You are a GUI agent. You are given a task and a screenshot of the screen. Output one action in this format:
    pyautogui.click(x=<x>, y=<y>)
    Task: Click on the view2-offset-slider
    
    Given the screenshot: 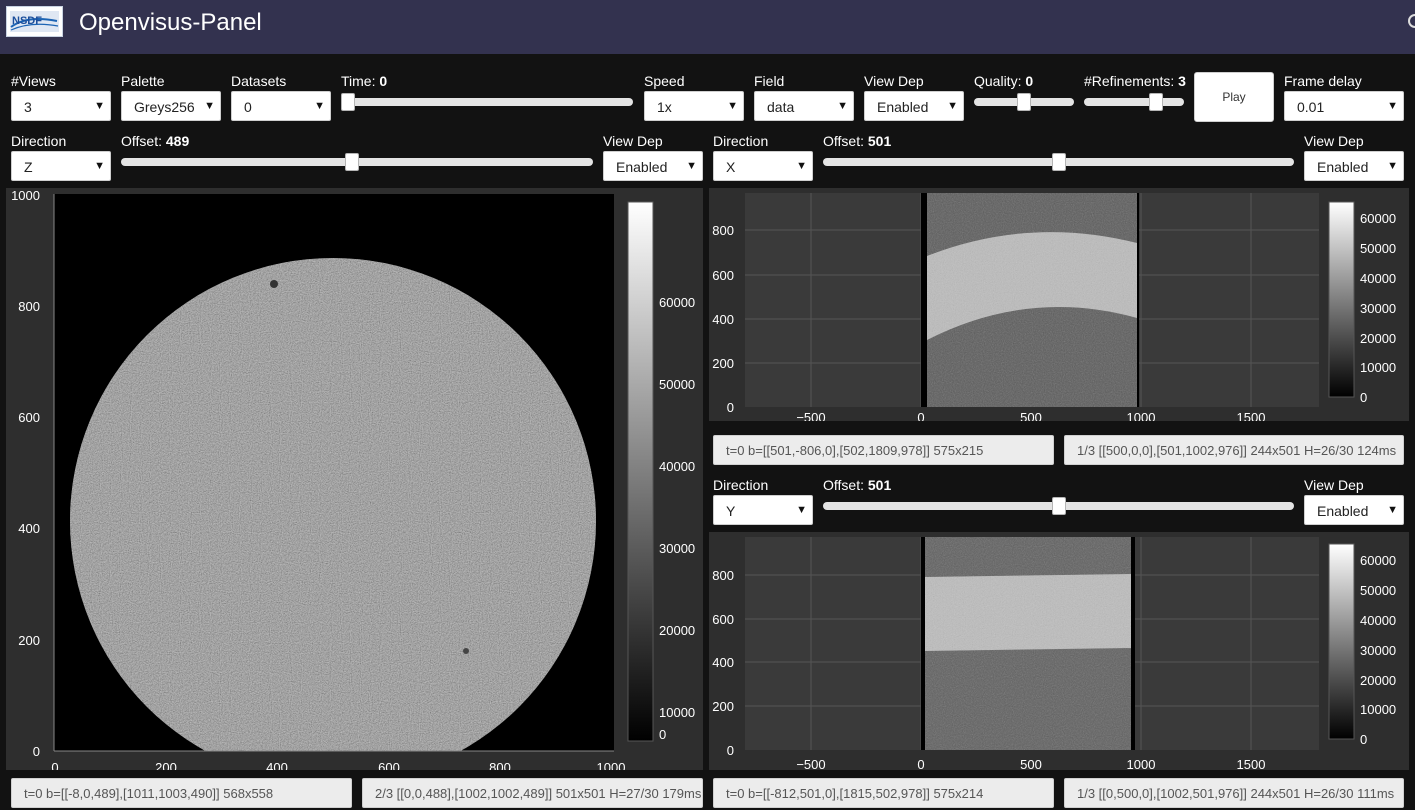 What is the action you would take?
    pyautogui.click(x=1058, y=162)
    